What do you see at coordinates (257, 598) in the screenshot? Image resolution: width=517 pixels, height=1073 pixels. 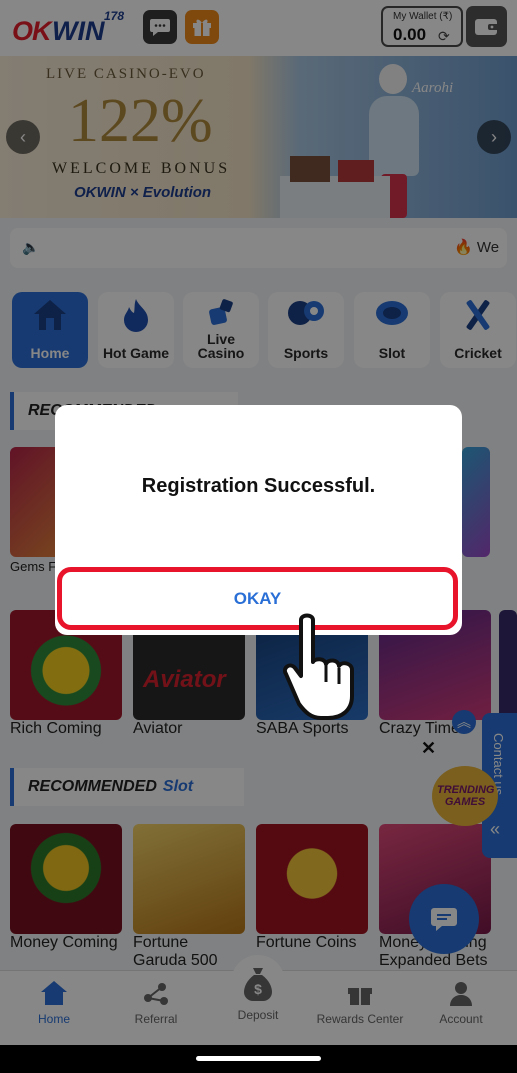 I see `okay-button: OKAY` at bounding box center [257, 598].